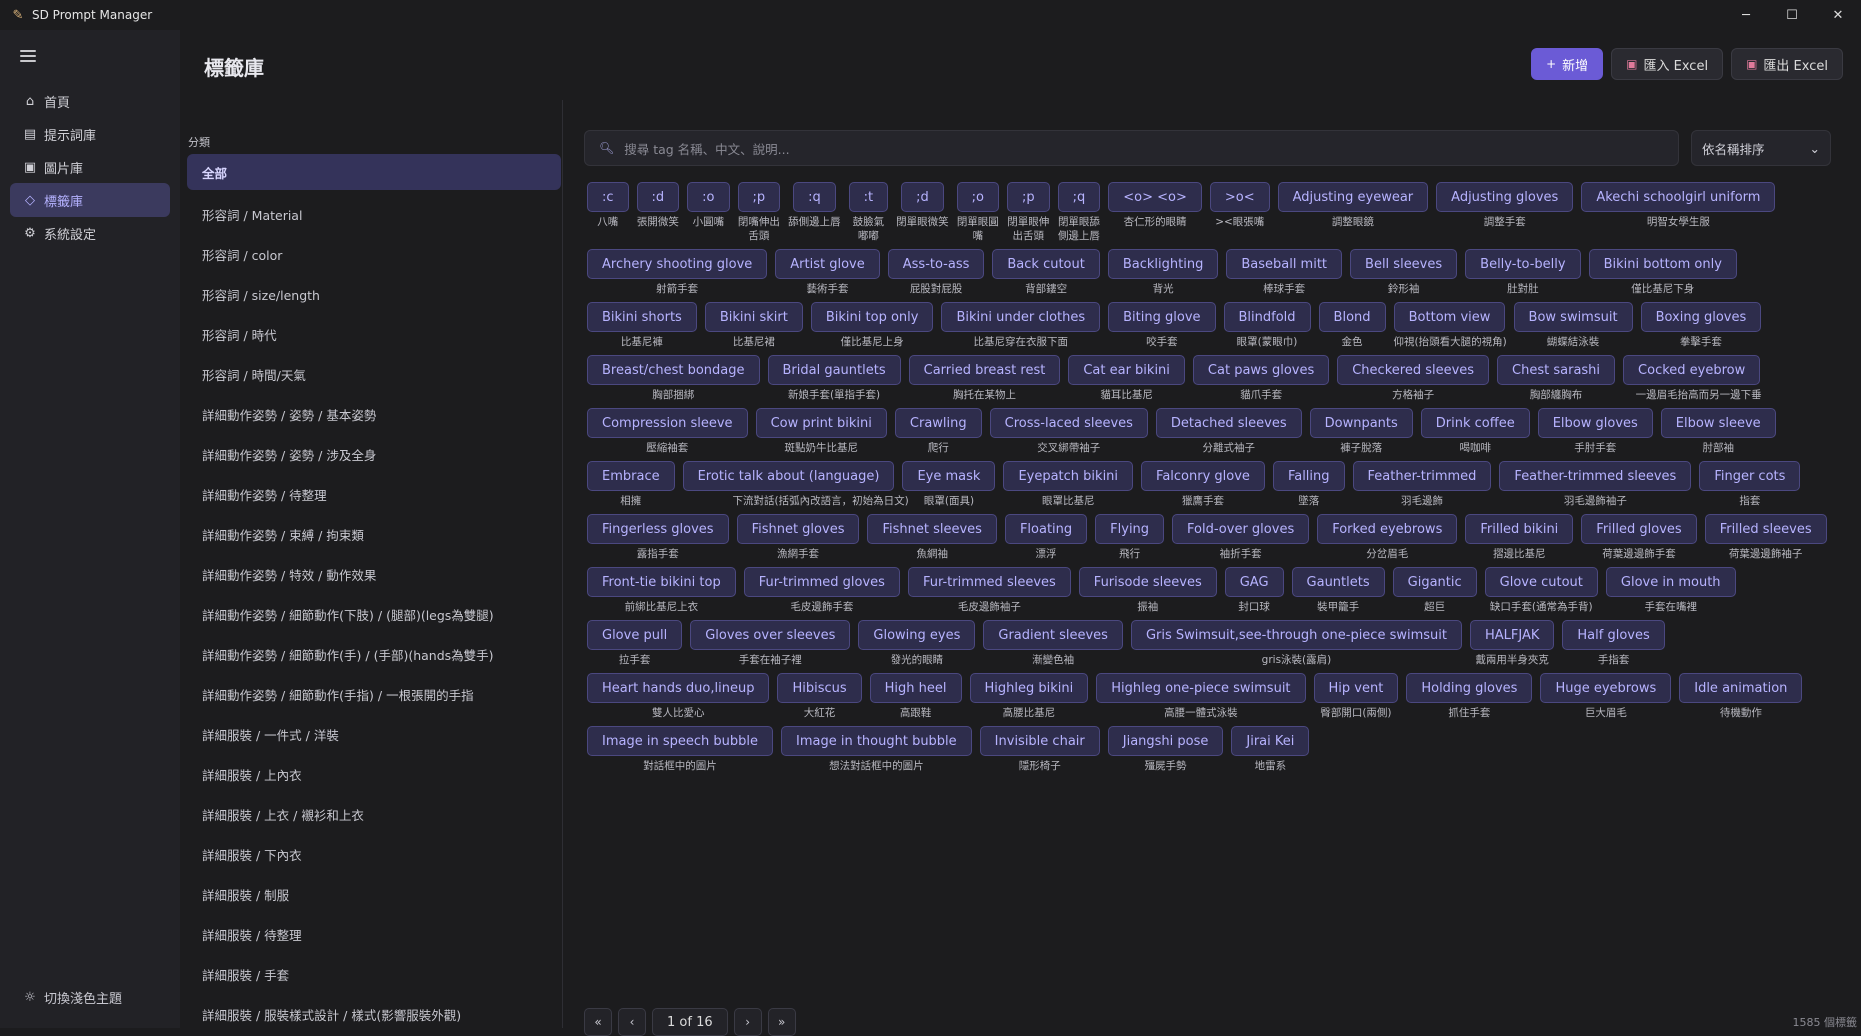 The height and width of the screenshot is (1036, 1861). What do you see at coordinates (90, 101) in the screenshot?
I see `nav-item-0: ⌂ 首頁` at bounding box center [90, 101].